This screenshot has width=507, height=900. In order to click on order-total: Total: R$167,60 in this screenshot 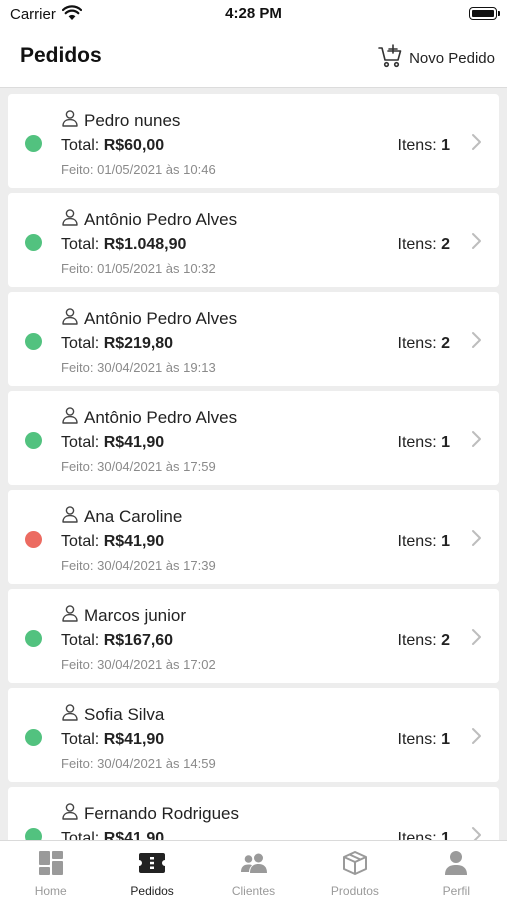, I will do `click(117, 641)`.